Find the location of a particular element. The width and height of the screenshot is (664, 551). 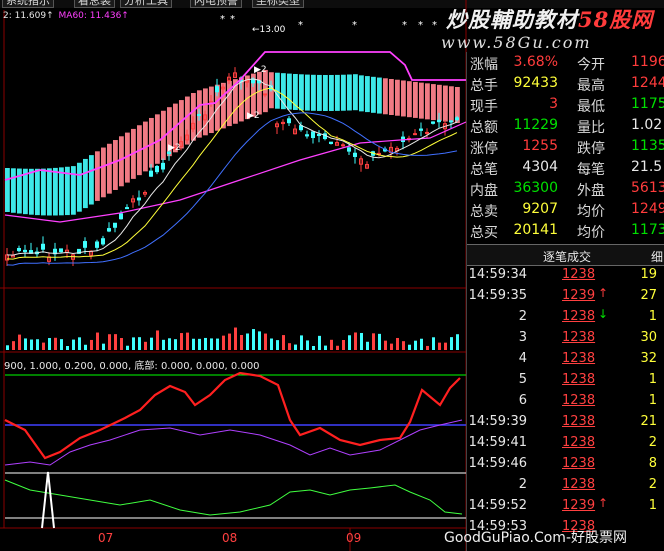

quote-label: 总手 is located at coordinates (484, 86).